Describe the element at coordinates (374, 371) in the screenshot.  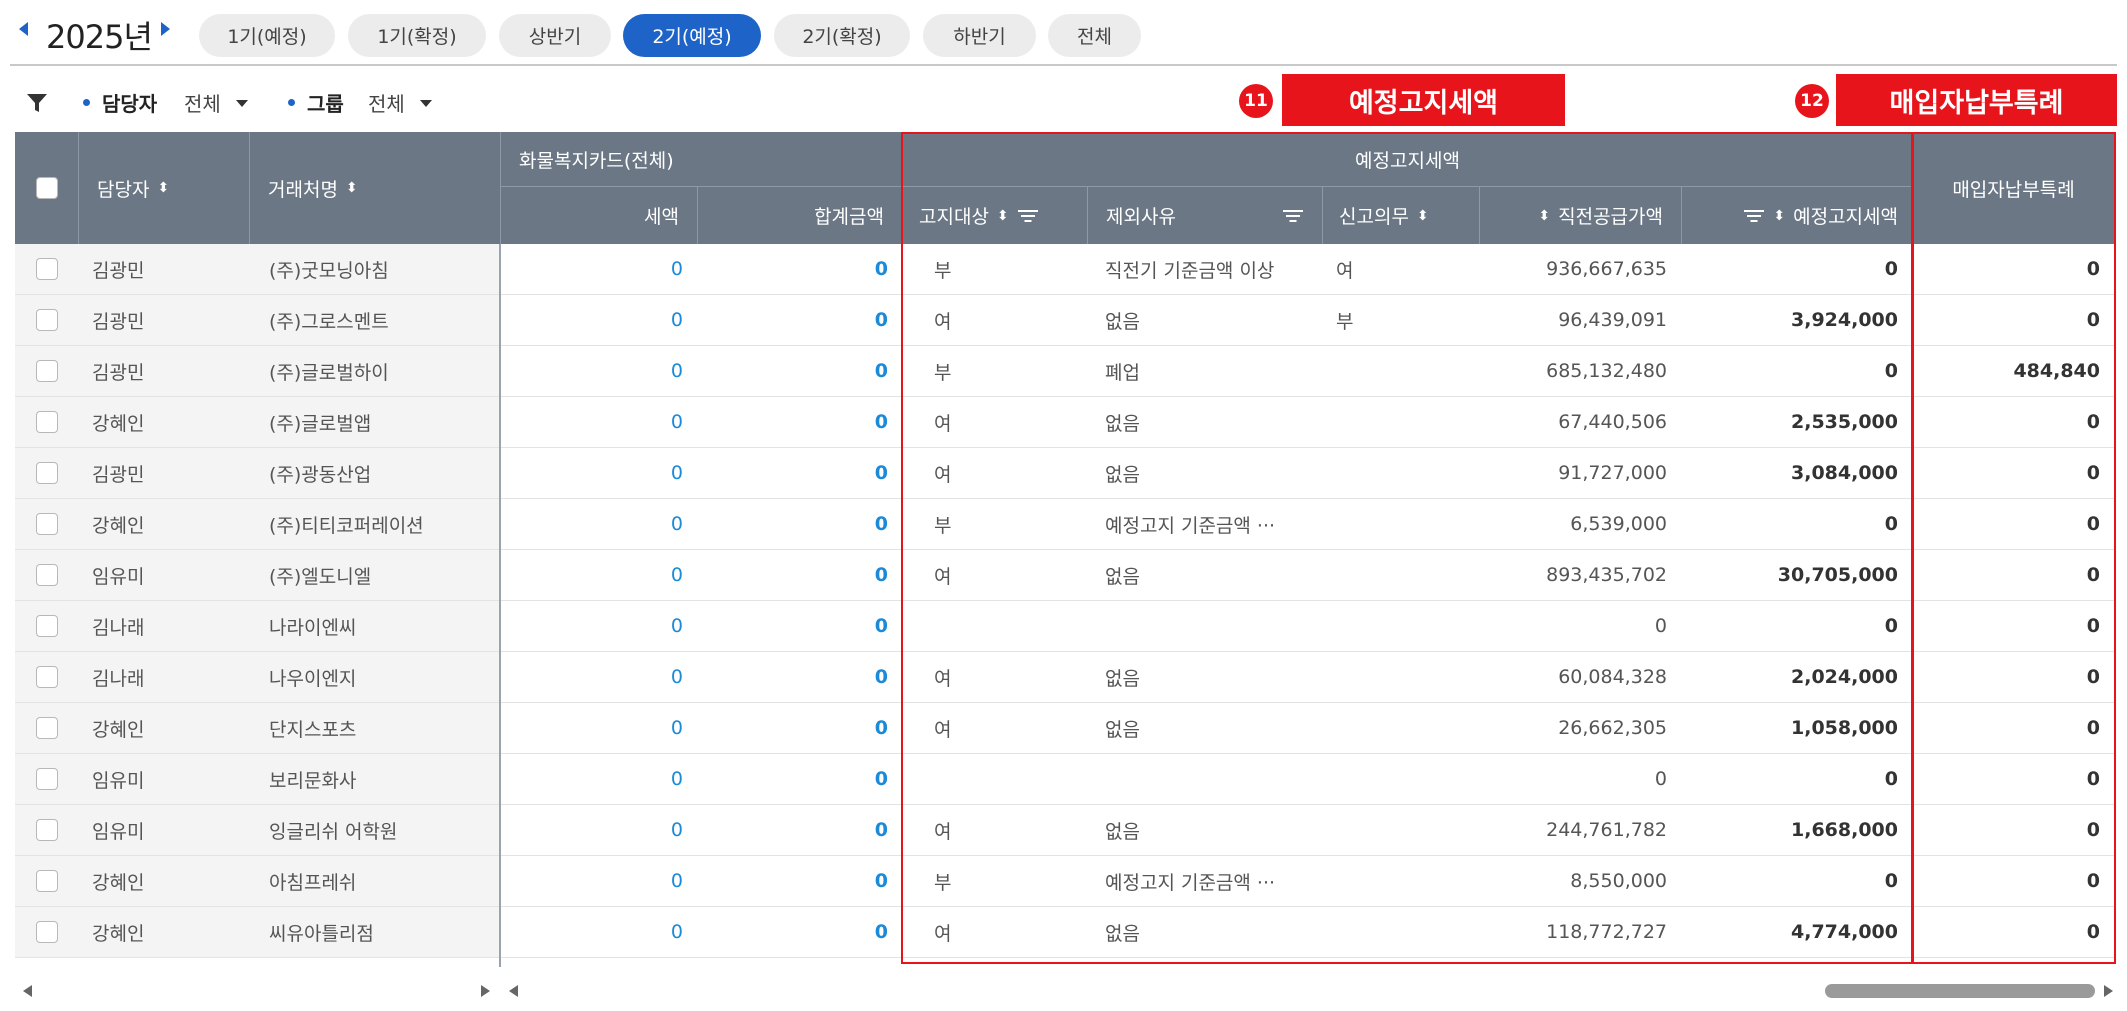
I see `cell-client: (주)글로벌하이` at that location.